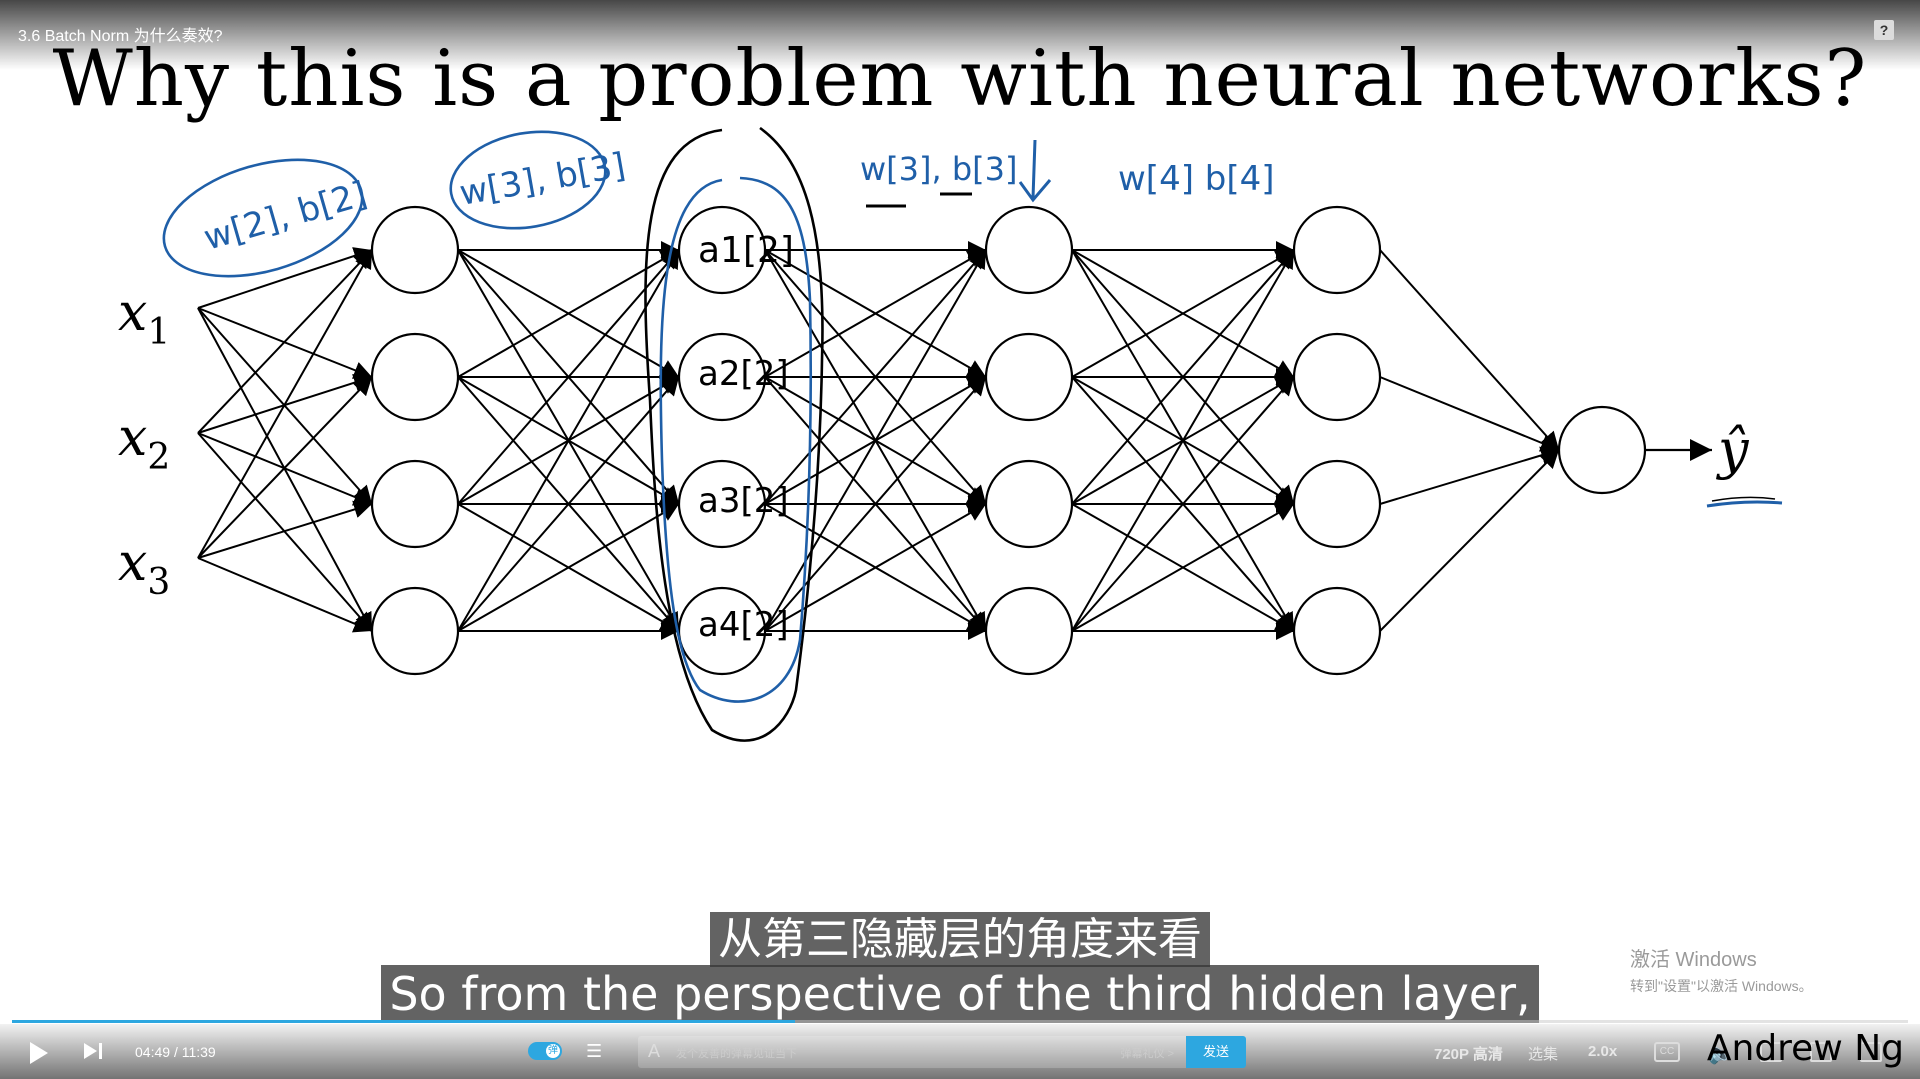 The height and width of the screenshot is (1079, 1920). I want to click on progress-fill, so click(404, 1021).